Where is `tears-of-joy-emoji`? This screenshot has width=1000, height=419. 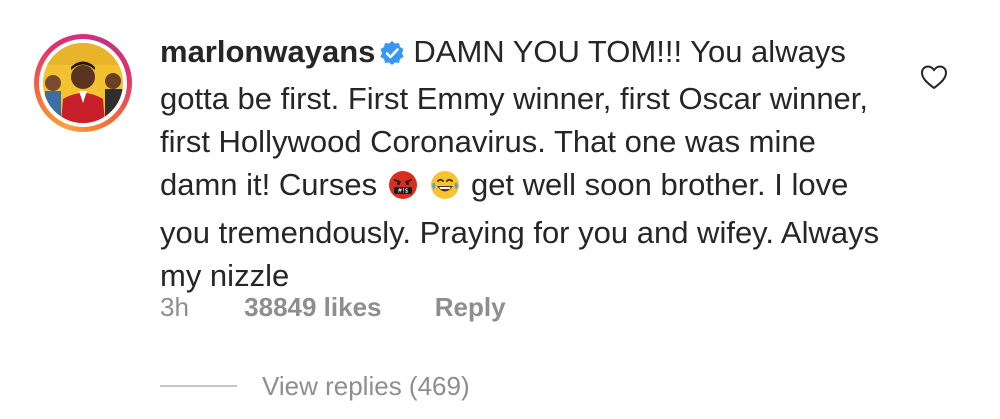 tears-of-joy-emoji is located at coordinates (445, 189).